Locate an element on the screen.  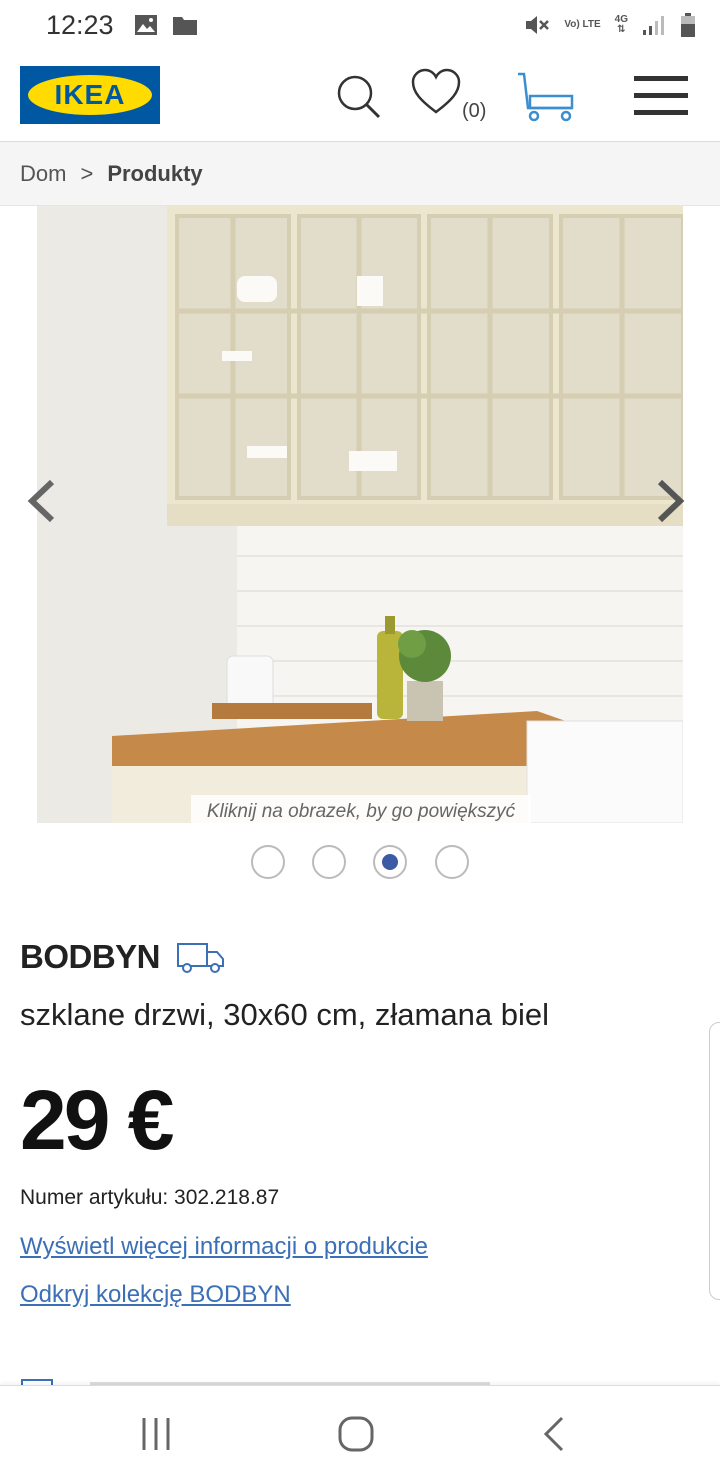
more-info-link: Wyświetl więcej informacji o produkcie is located at coordinates (224, 1247).